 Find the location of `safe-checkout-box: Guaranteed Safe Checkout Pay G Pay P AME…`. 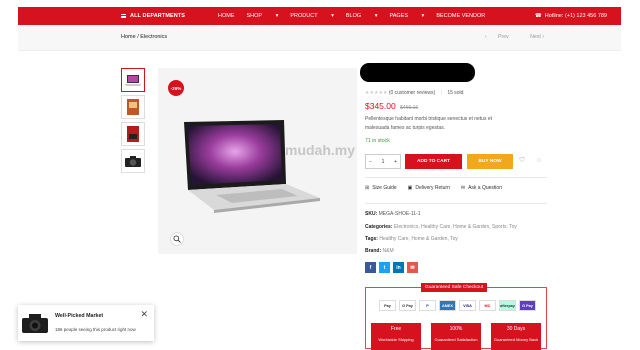

safe-checkout-box: Guaranteed Safe Checkout Pay G Pay P AME… is located at coordinates (456, 316).